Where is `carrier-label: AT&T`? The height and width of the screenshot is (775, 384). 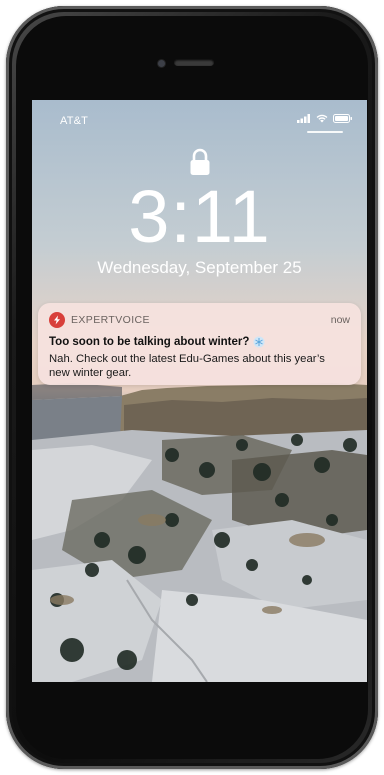 carrier-label: AT&T is located at coordinates (74, 121).